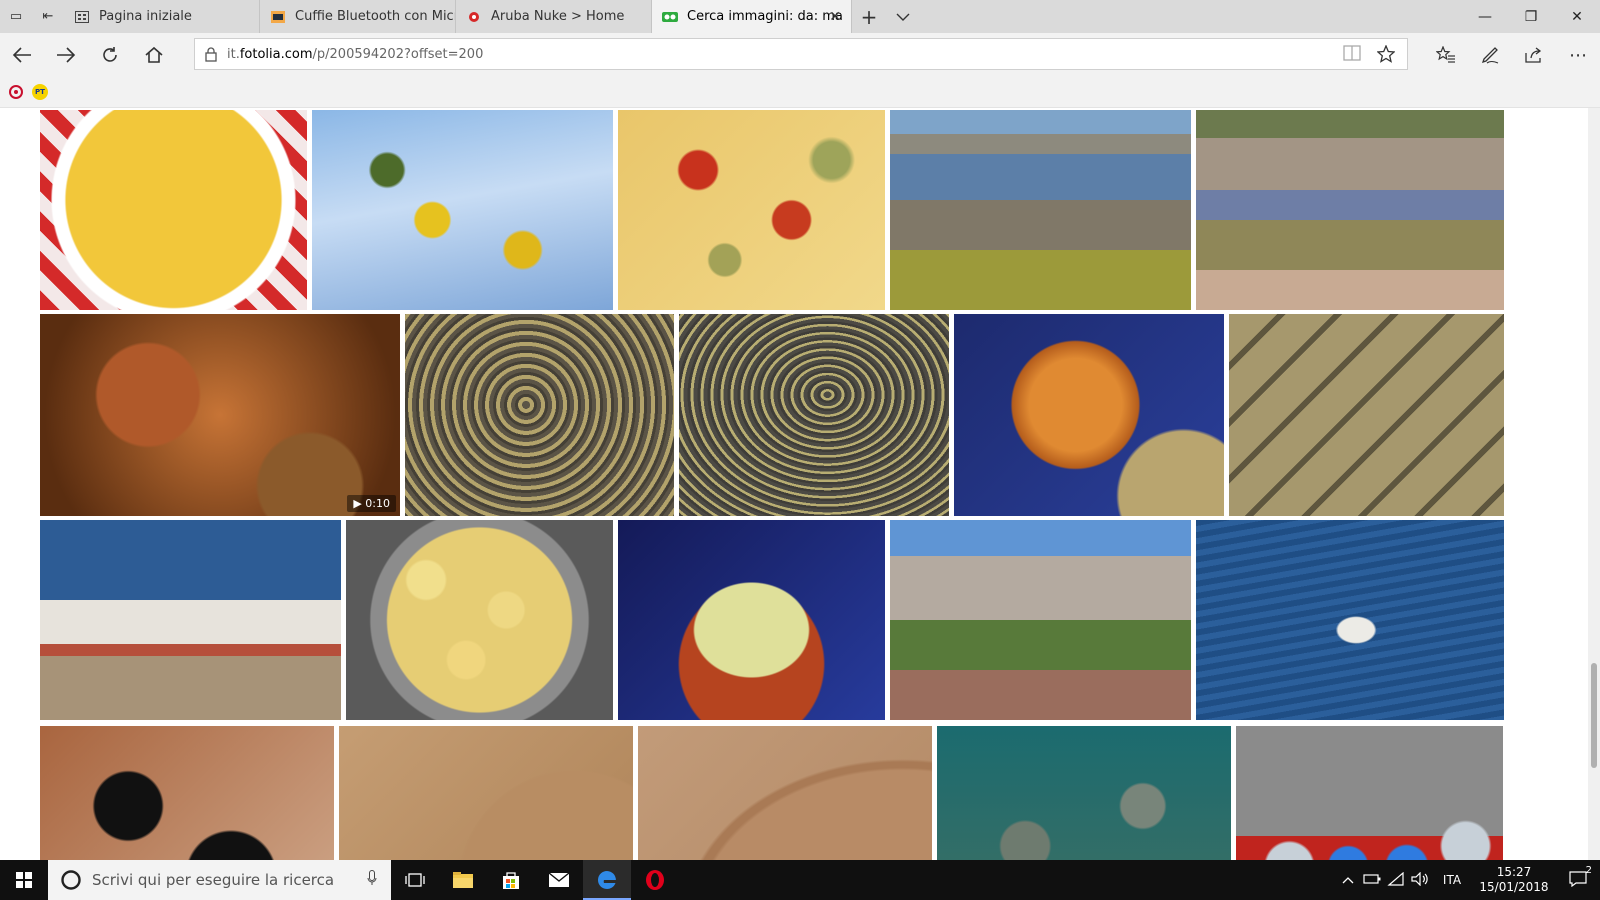 This screenshot has width=1600, height=900. What do you see at coordinates (1514, 872) in the screenshot?
I see `clock-time: 15:27` at bounding box center [1514, 872].